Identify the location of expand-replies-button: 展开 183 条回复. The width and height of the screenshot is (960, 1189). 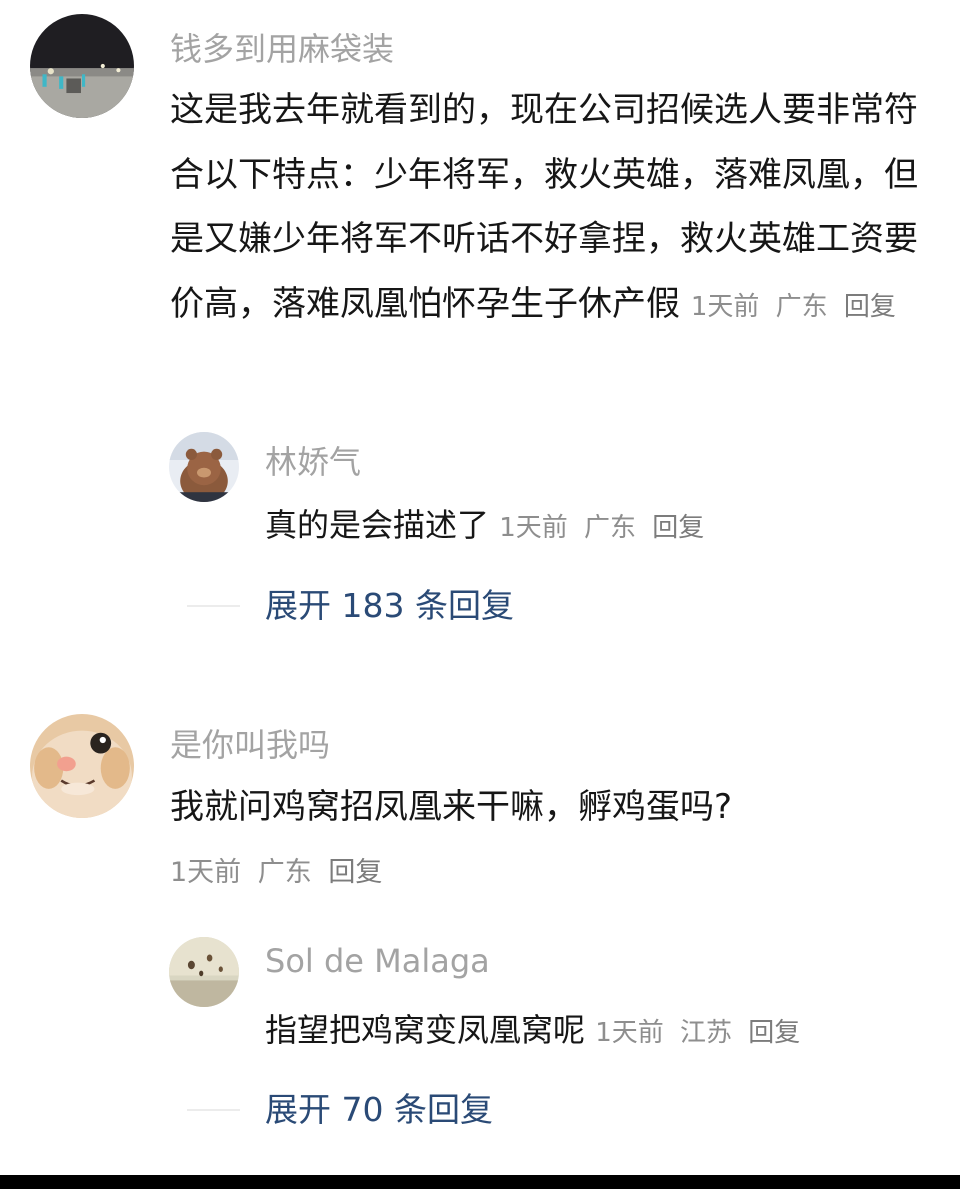
(389, 606).